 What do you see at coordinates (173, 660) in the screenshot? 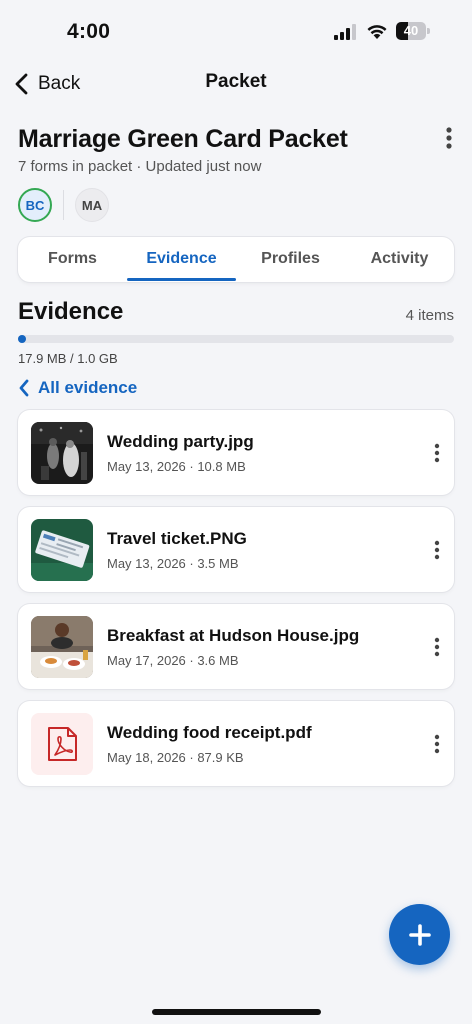
I see `evidence-meta: May 17, 2026 · 3.6 MB` at bounding box center [173, 660].